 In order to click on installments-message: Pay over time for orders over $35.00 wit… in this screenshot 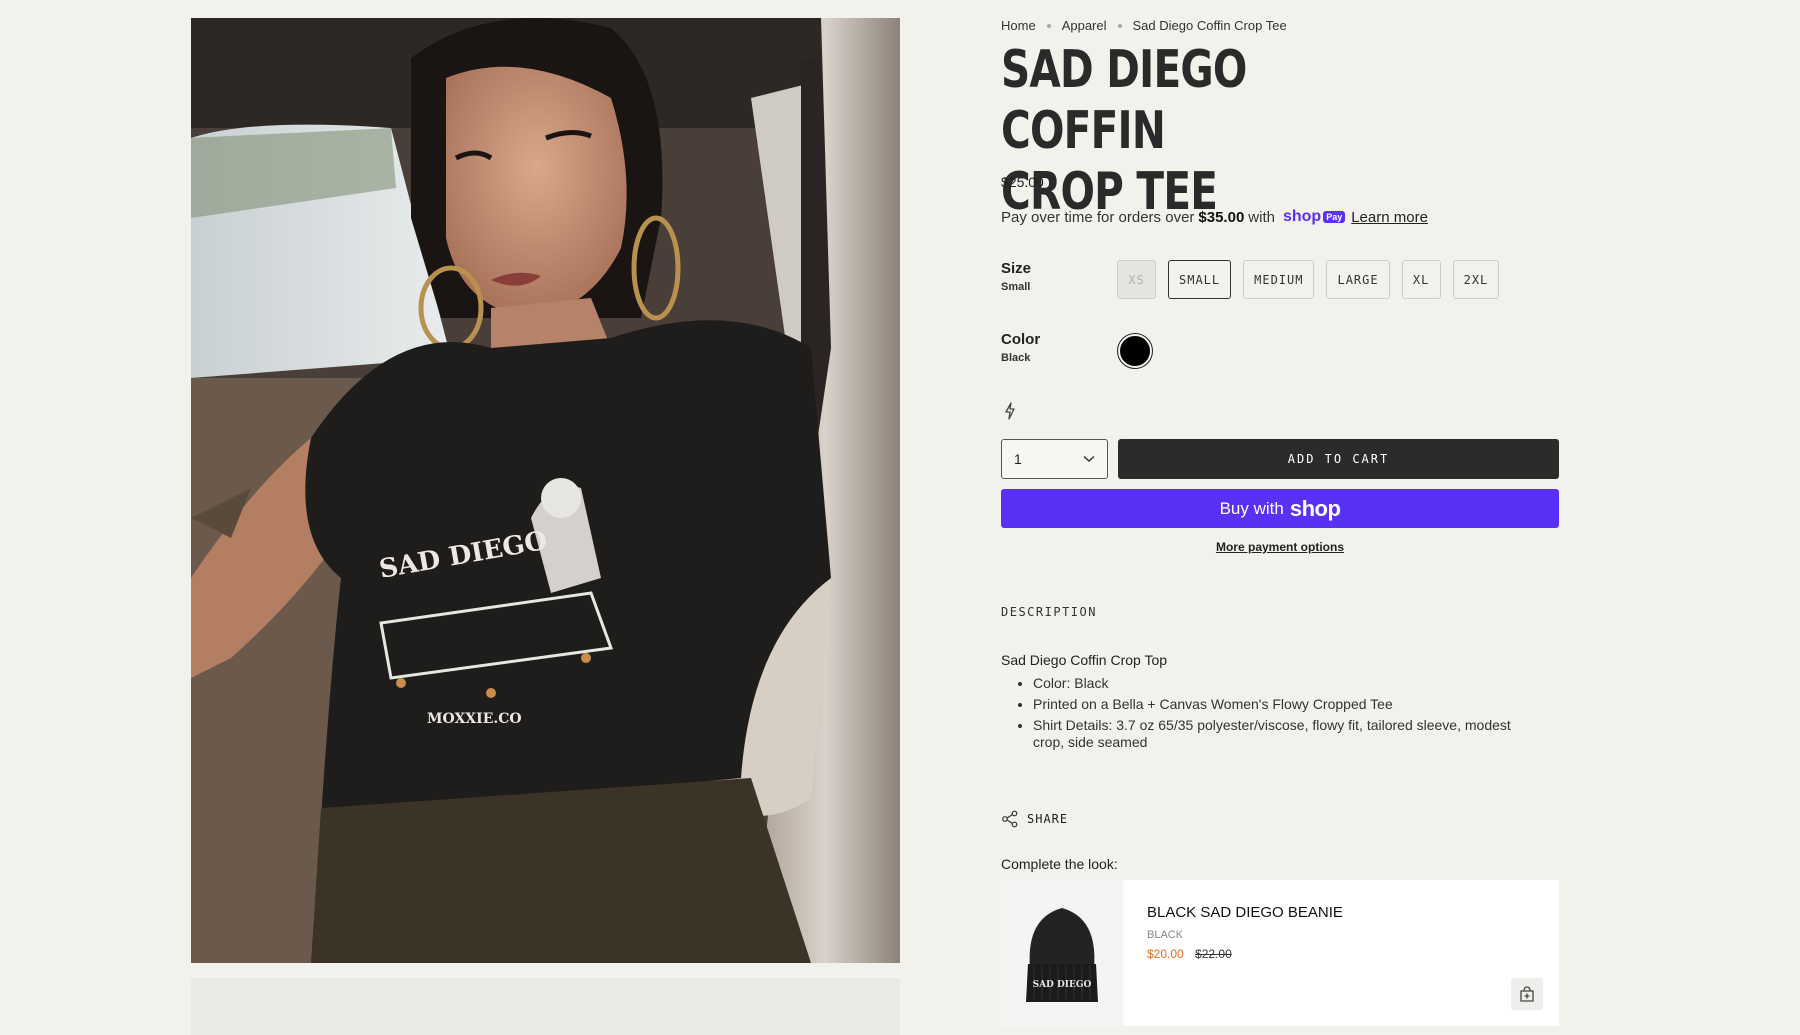, I will do `click(1214, 217)`.